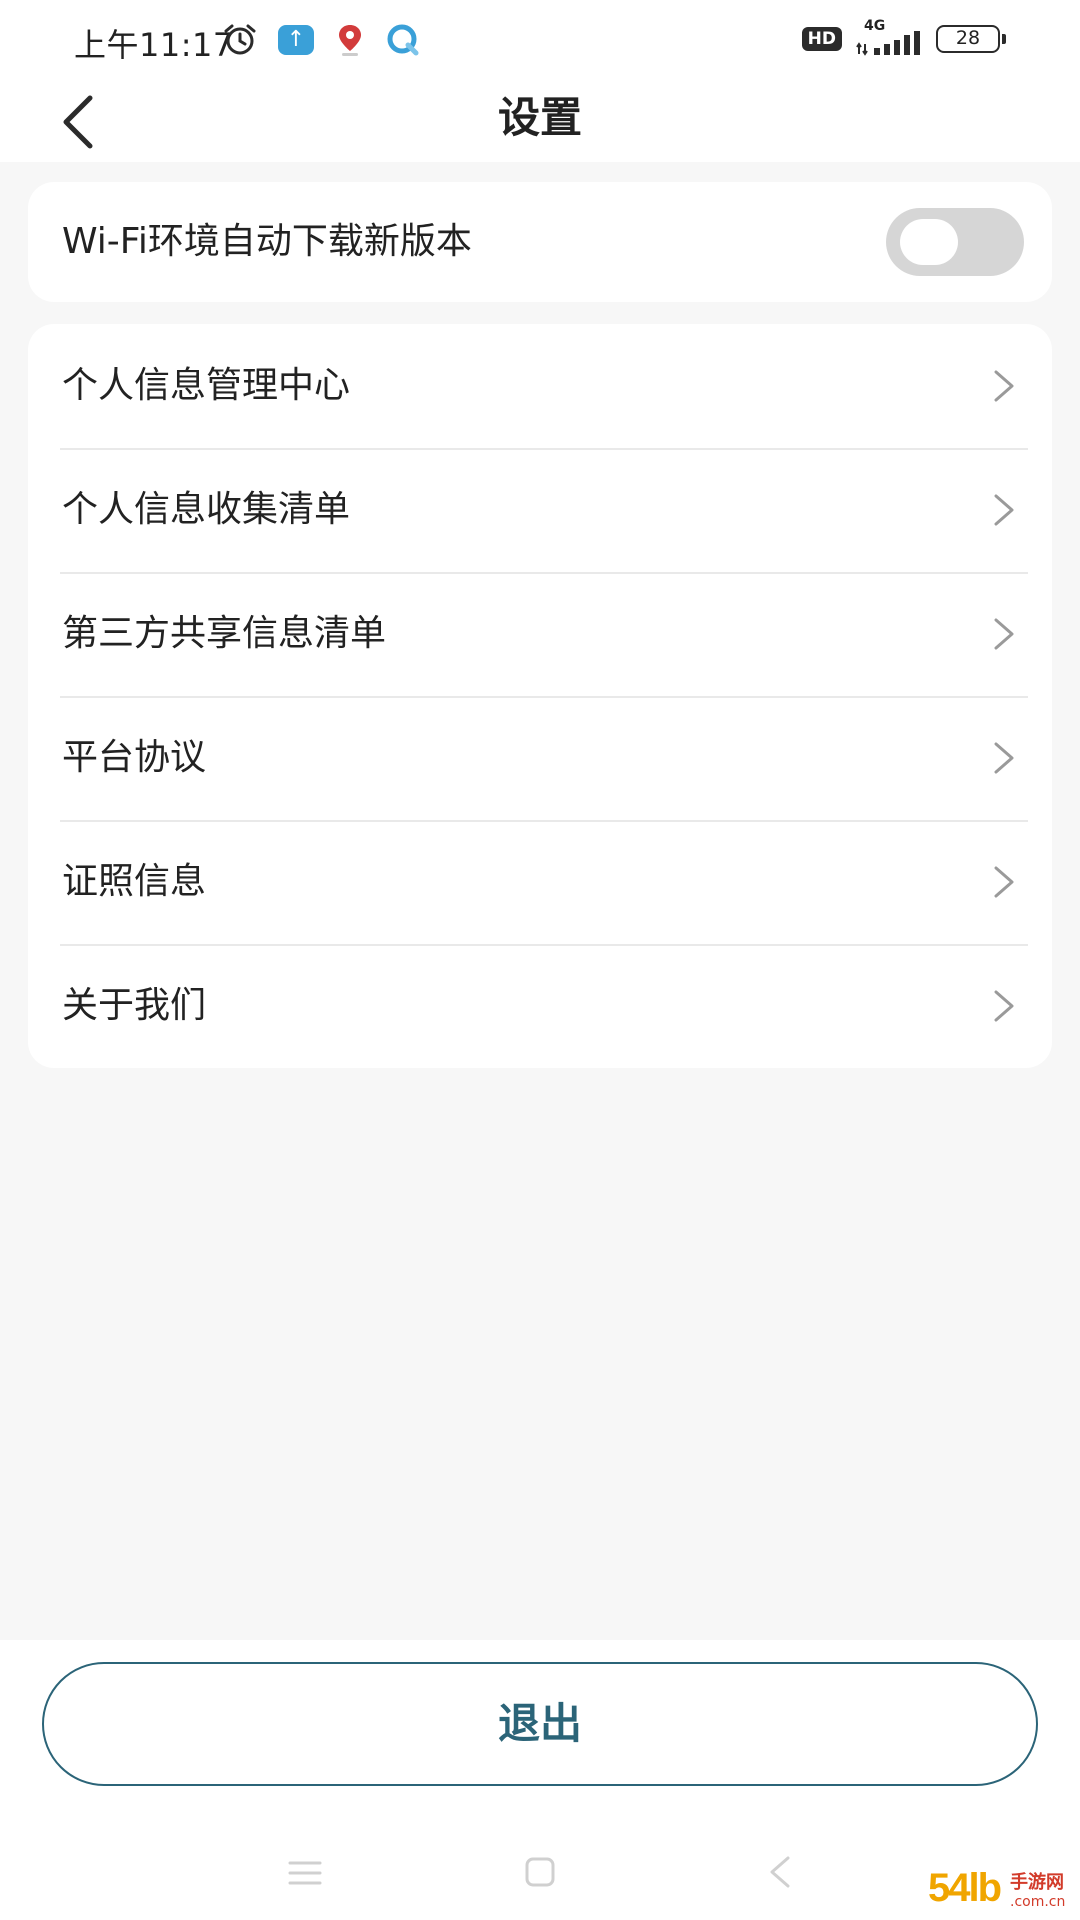 The image size is (1080, 1920). What do you see at coordinates (134, 881) in the screenshot?
I see `list-item-label: 证照信息` at bounding box center [134, 881].